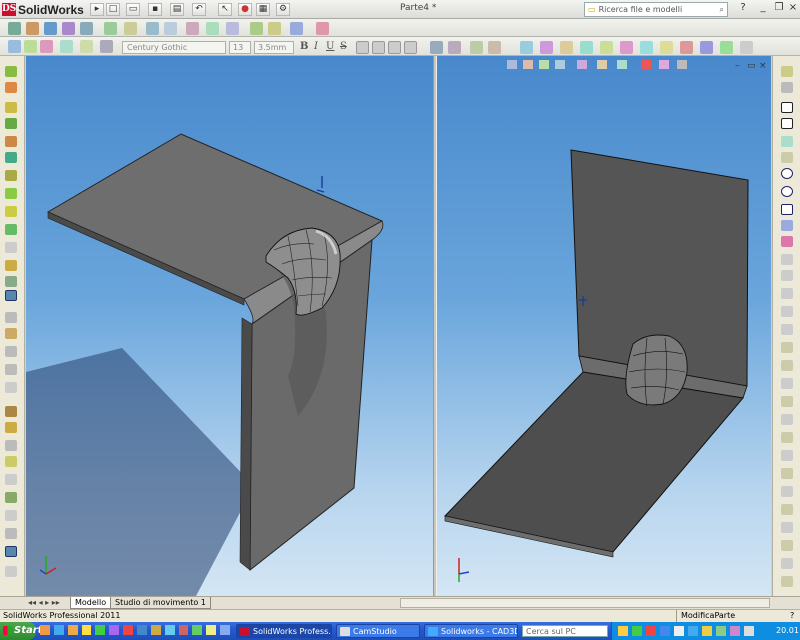  I want to click on align-center-icon, so click(378, 47).